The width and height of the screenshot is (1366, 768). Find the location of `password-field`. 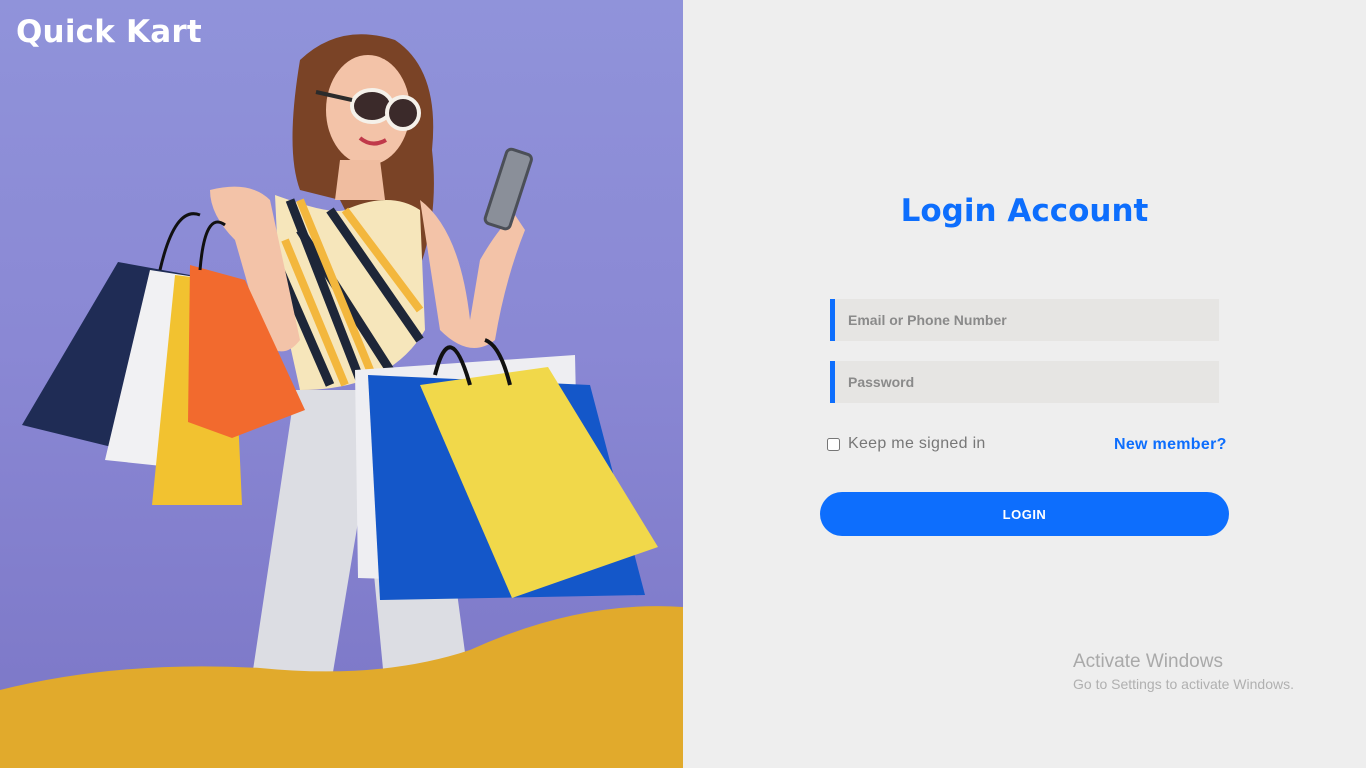

password-field is located at coordinates (1024, 382).